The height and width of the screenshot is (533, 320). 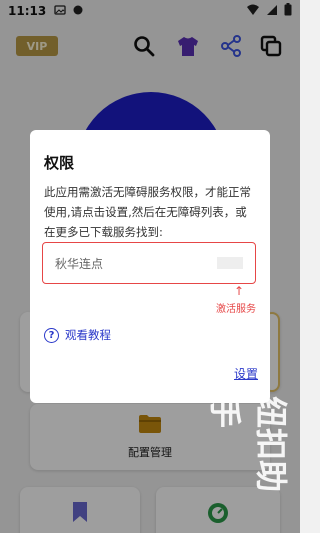 I want to click on service-name-box: 秋华连点, so click(x=149, y=263).